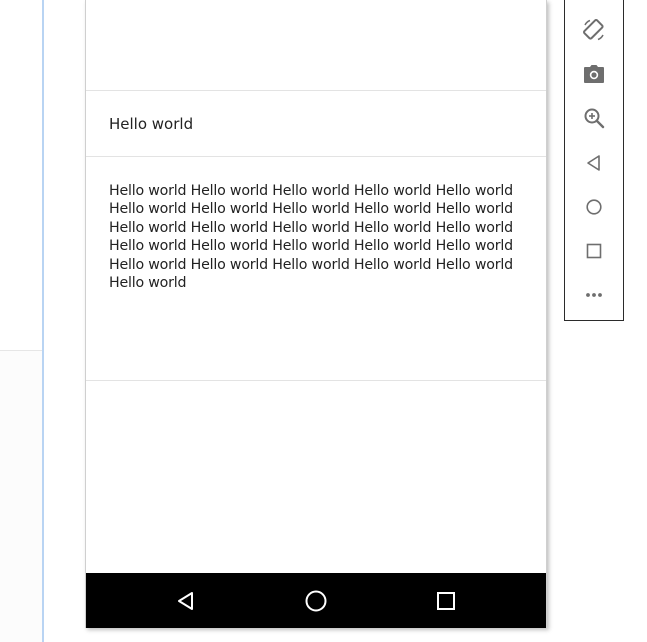 This screenshot has width=647, height=642. I want to click on home-icon, so click(594, 207).